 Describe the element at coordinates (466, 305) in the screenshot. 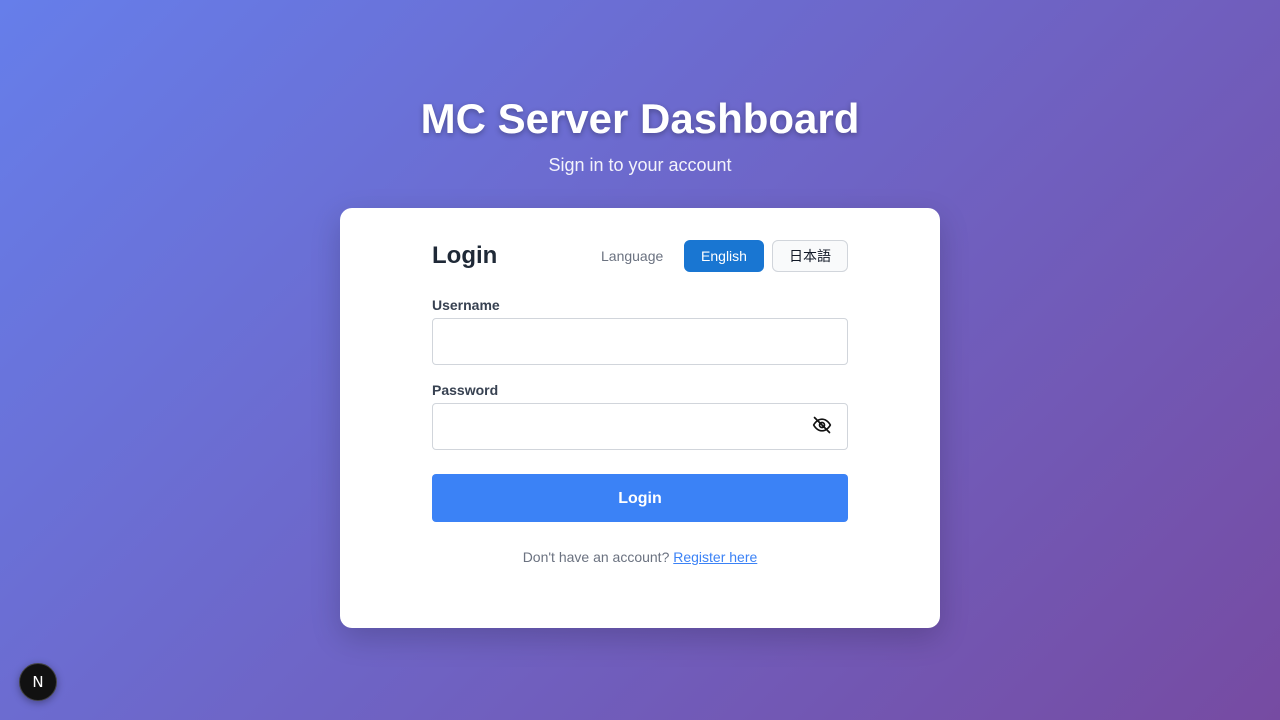

I see `username-label: Username` at that location.